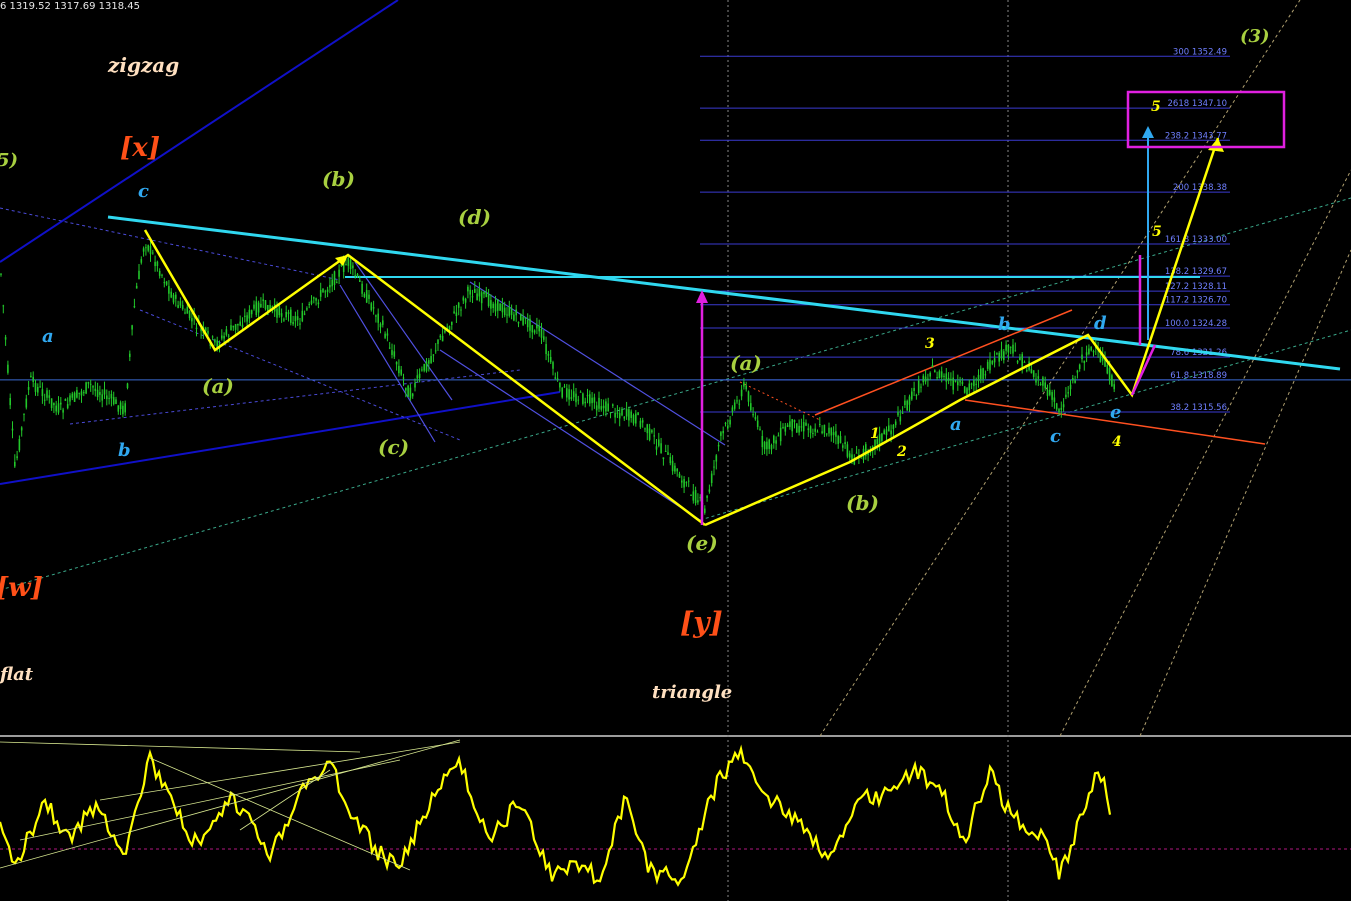  I want to click on label-num-1: 1, so click(875, 434).